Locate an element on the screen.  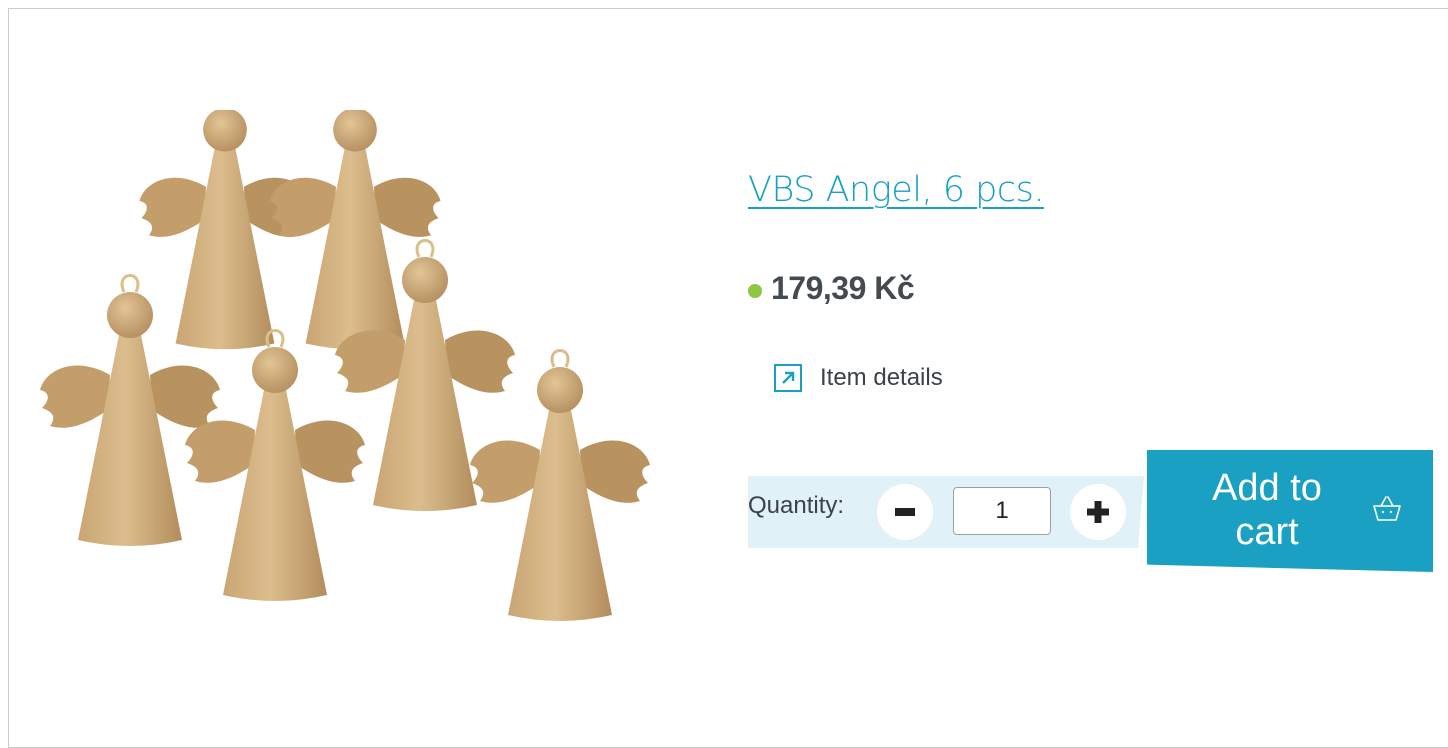
add-to-cart-button: Add to cart is located at coordinates (1290, 511).